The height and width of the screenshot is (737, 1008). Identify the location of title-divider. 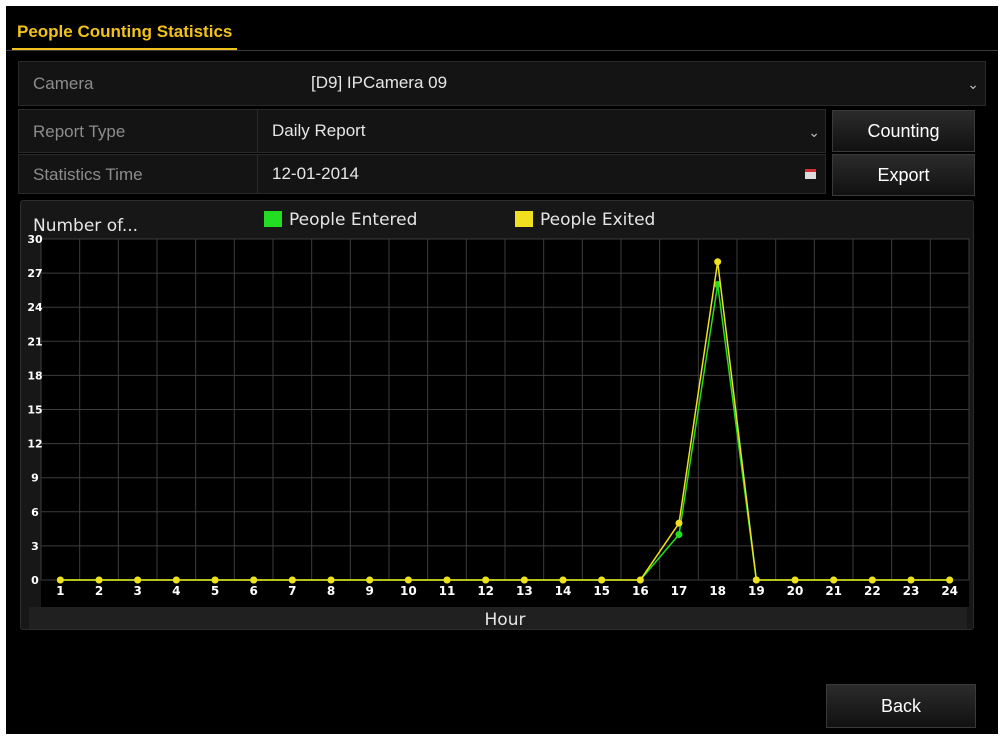
(502, 50).